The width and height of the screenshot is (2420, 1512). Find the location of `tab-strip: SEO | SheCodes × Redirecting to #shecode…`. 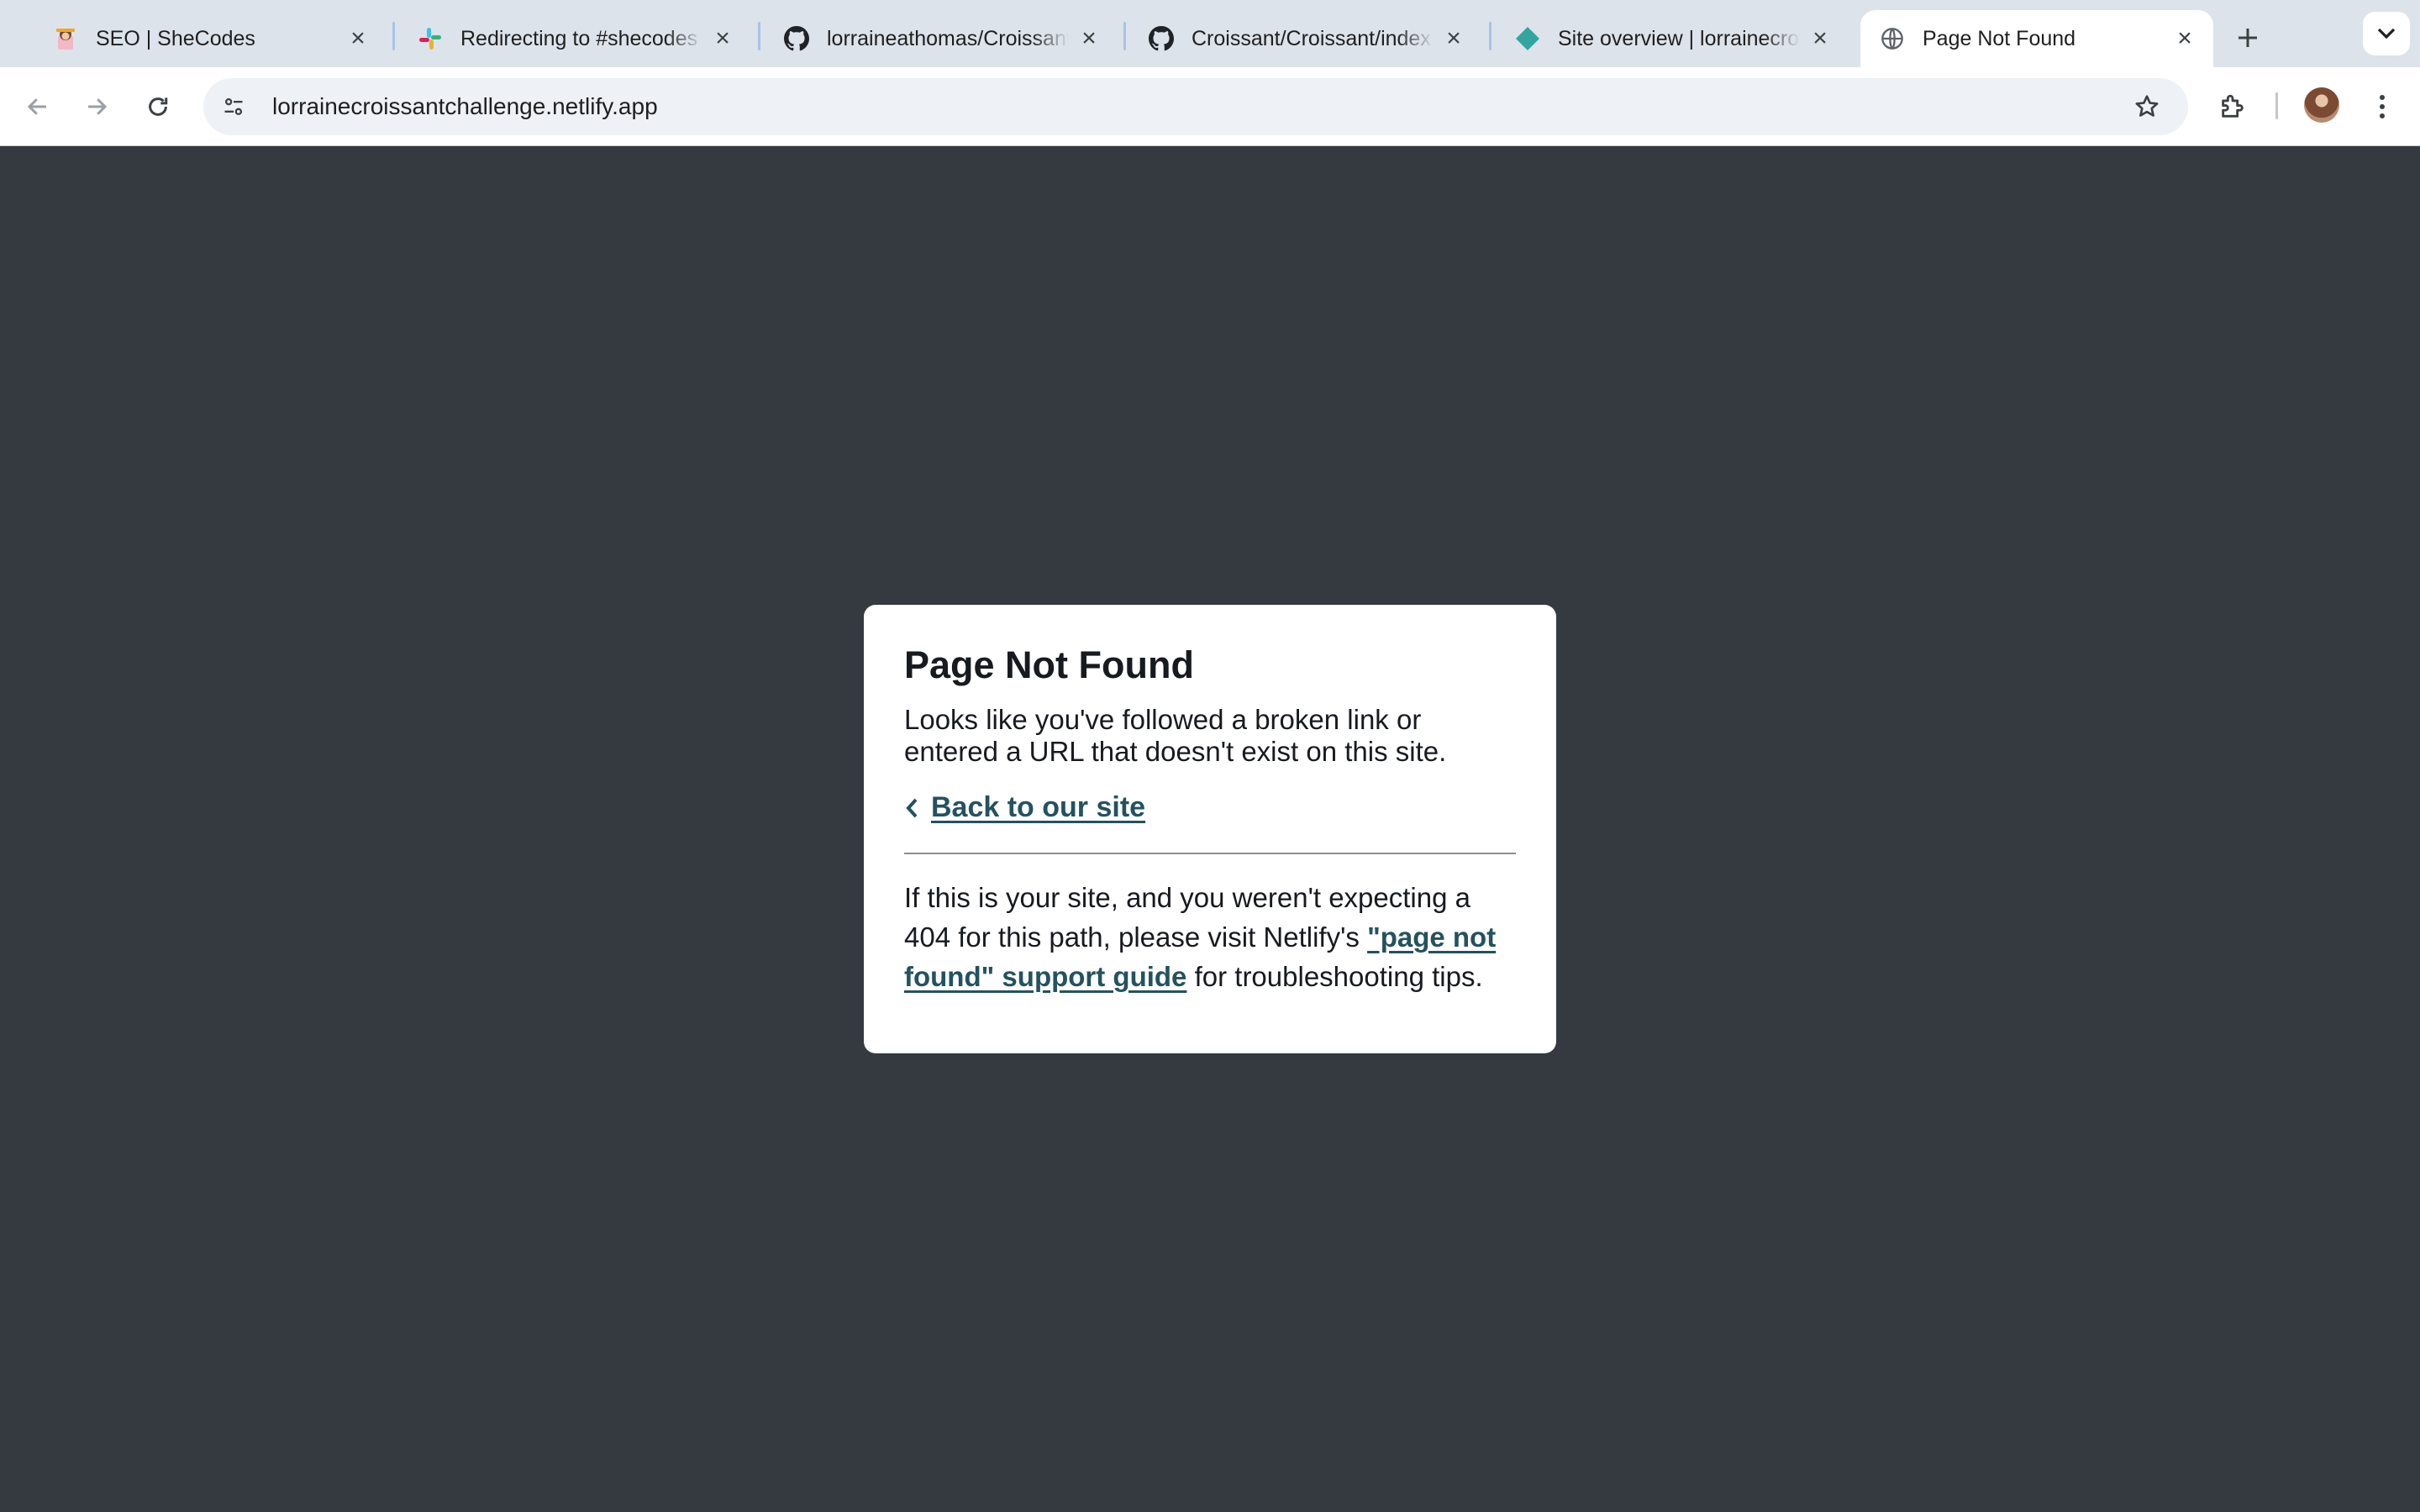

tab-strip: SEO | SheCodes × Redirecting to #shecode… is located at coordinates (1210, 33).